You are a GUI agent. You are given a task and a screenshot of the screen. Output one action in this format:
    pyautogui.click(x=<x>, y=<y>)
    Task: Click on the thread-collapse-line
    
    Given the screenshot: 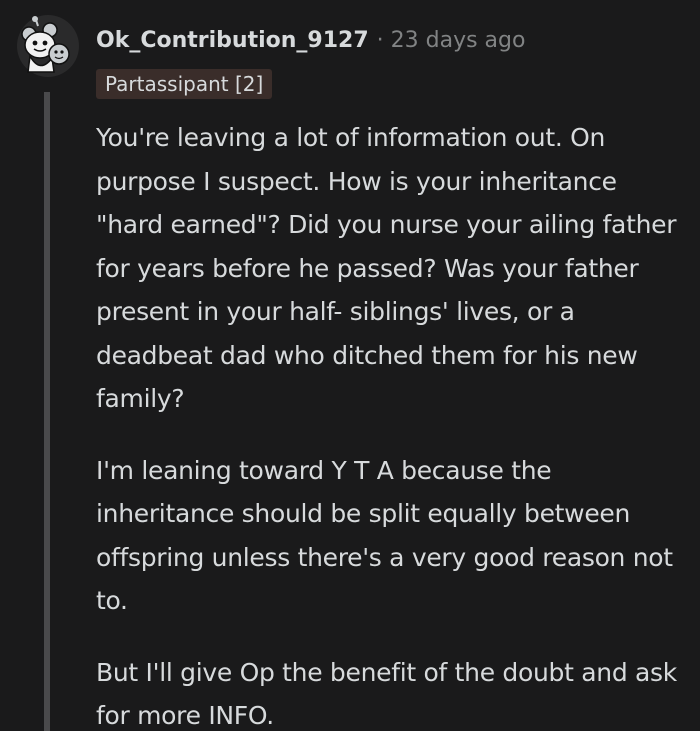 What is the action you would take?
    pyautogui.click(x=47, y=411)
    